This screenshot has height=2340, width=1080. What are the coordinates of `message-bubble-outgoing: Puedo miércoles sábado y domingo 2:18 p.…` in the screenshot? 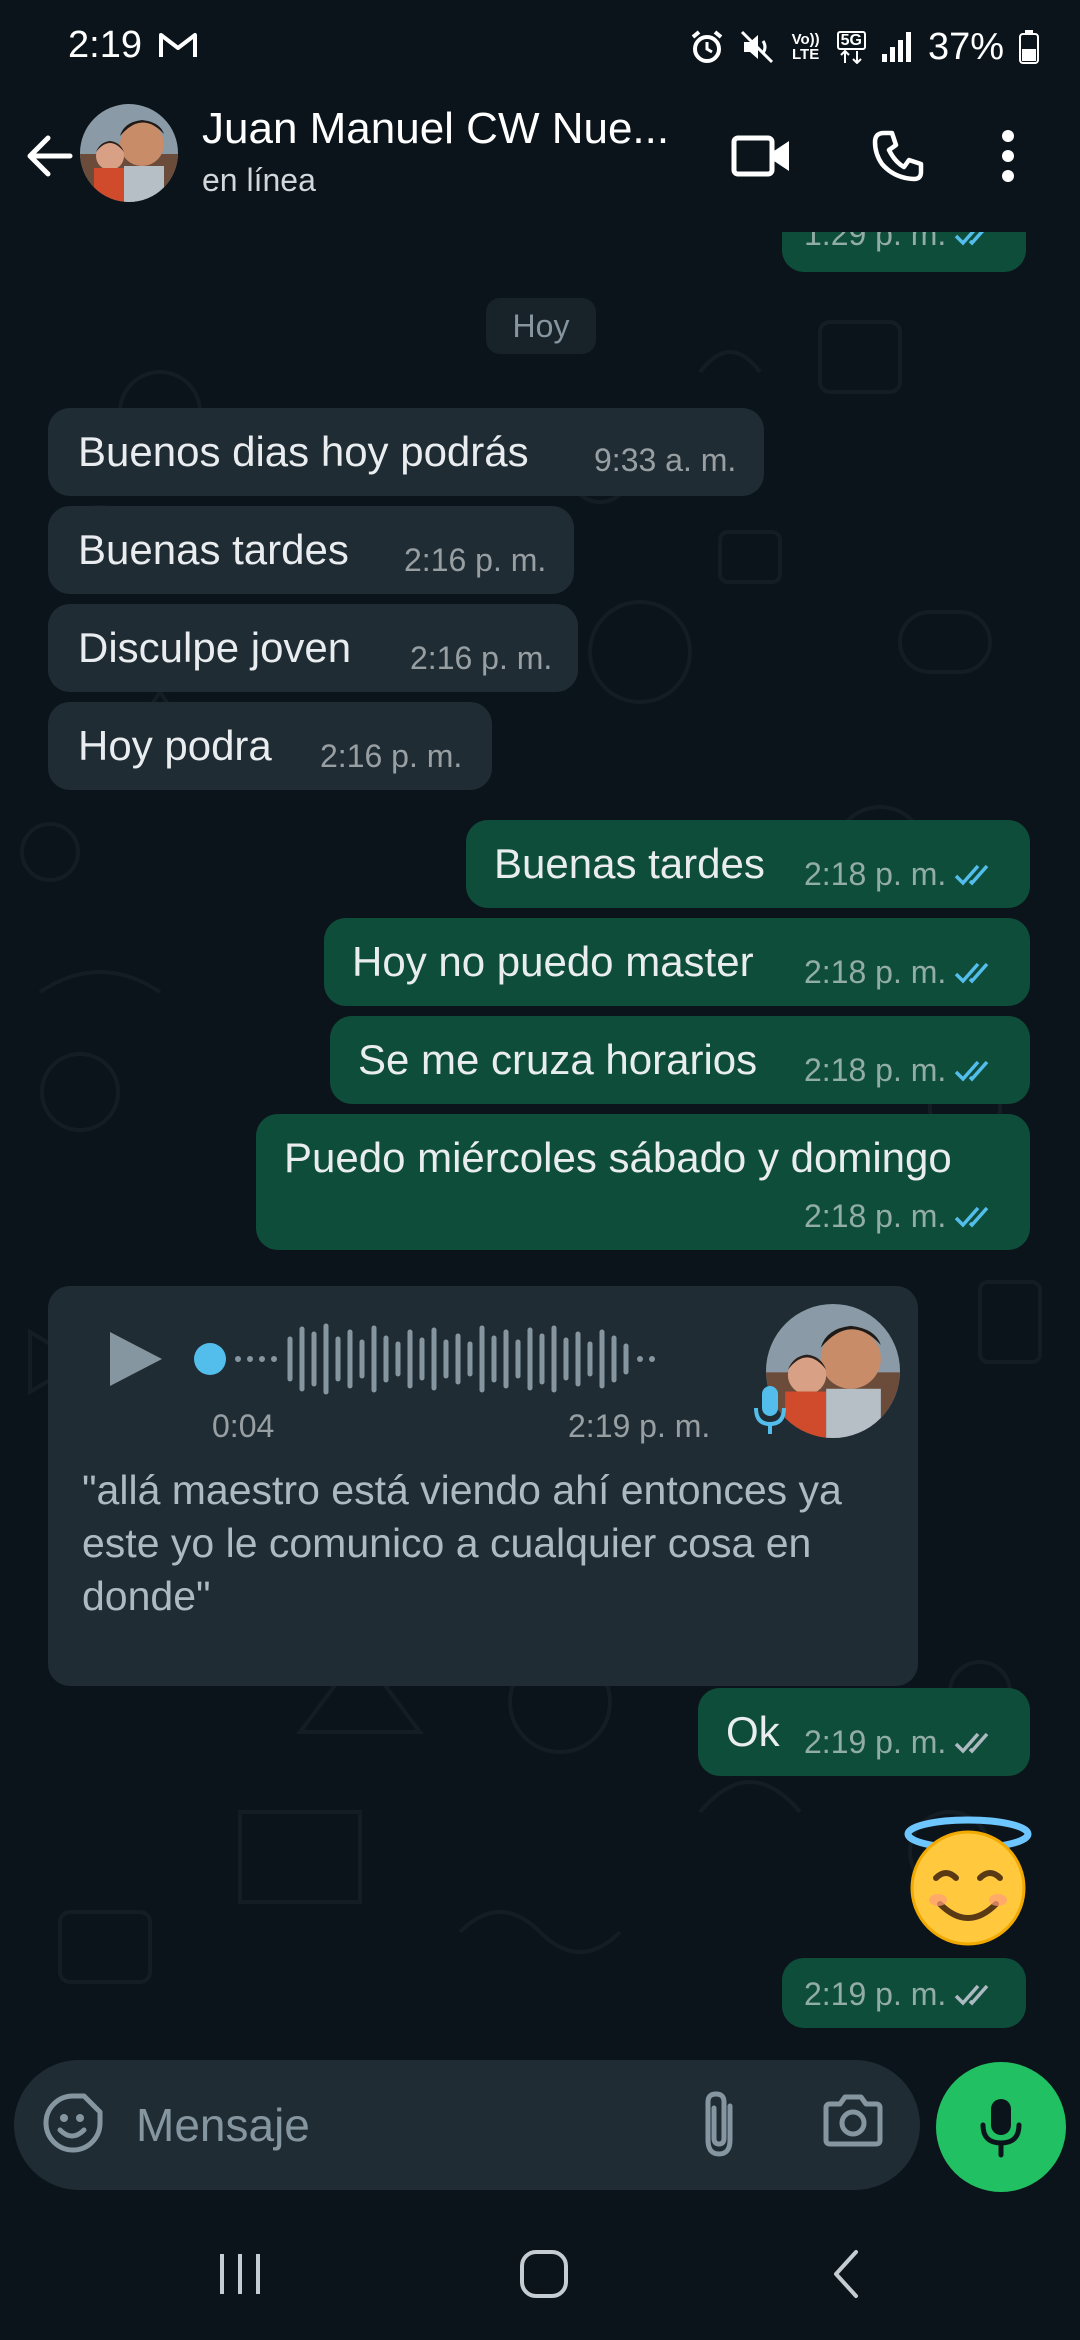 It's located at (643, 1182).